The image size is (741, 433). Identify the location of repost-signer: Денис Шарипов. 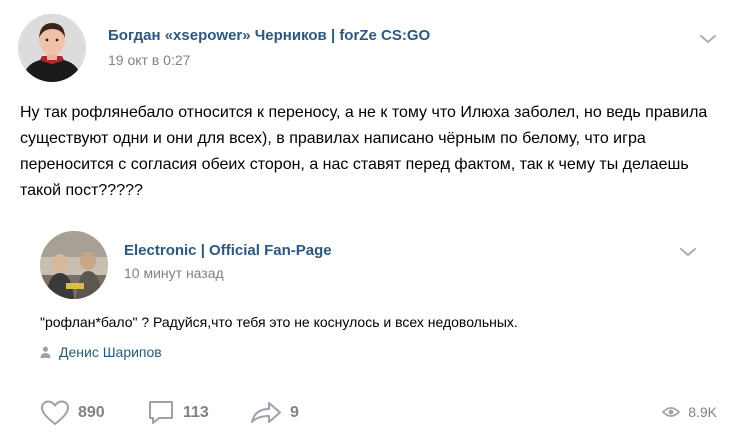
(101, 352).